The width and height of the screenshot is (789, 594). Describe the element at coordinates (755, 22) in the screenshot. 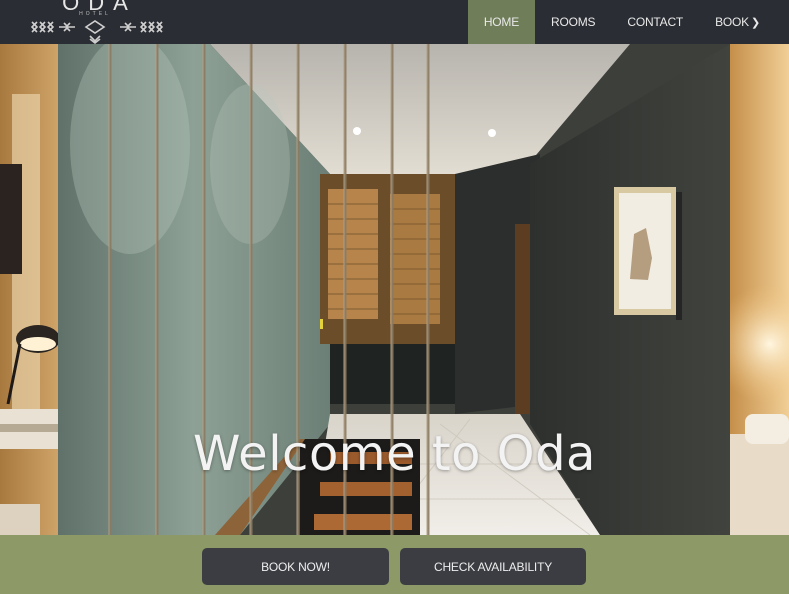

I see `chevron-right-icon: ❯` at that location.